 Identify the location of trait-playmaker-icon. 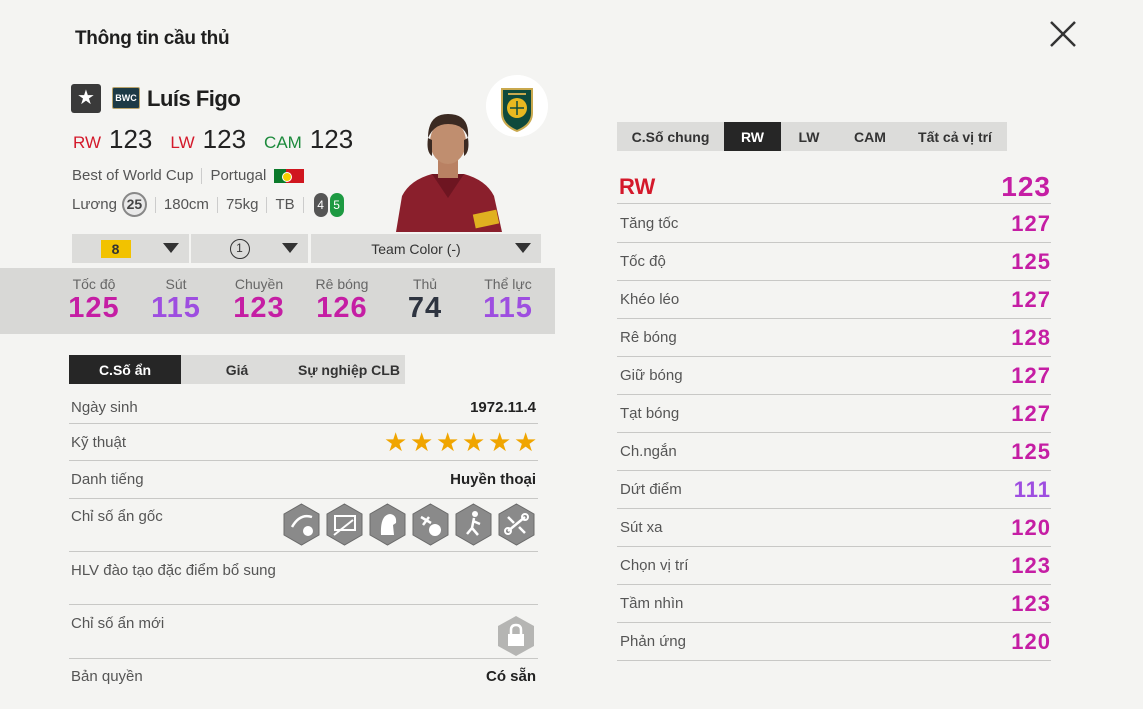
(387, 524).